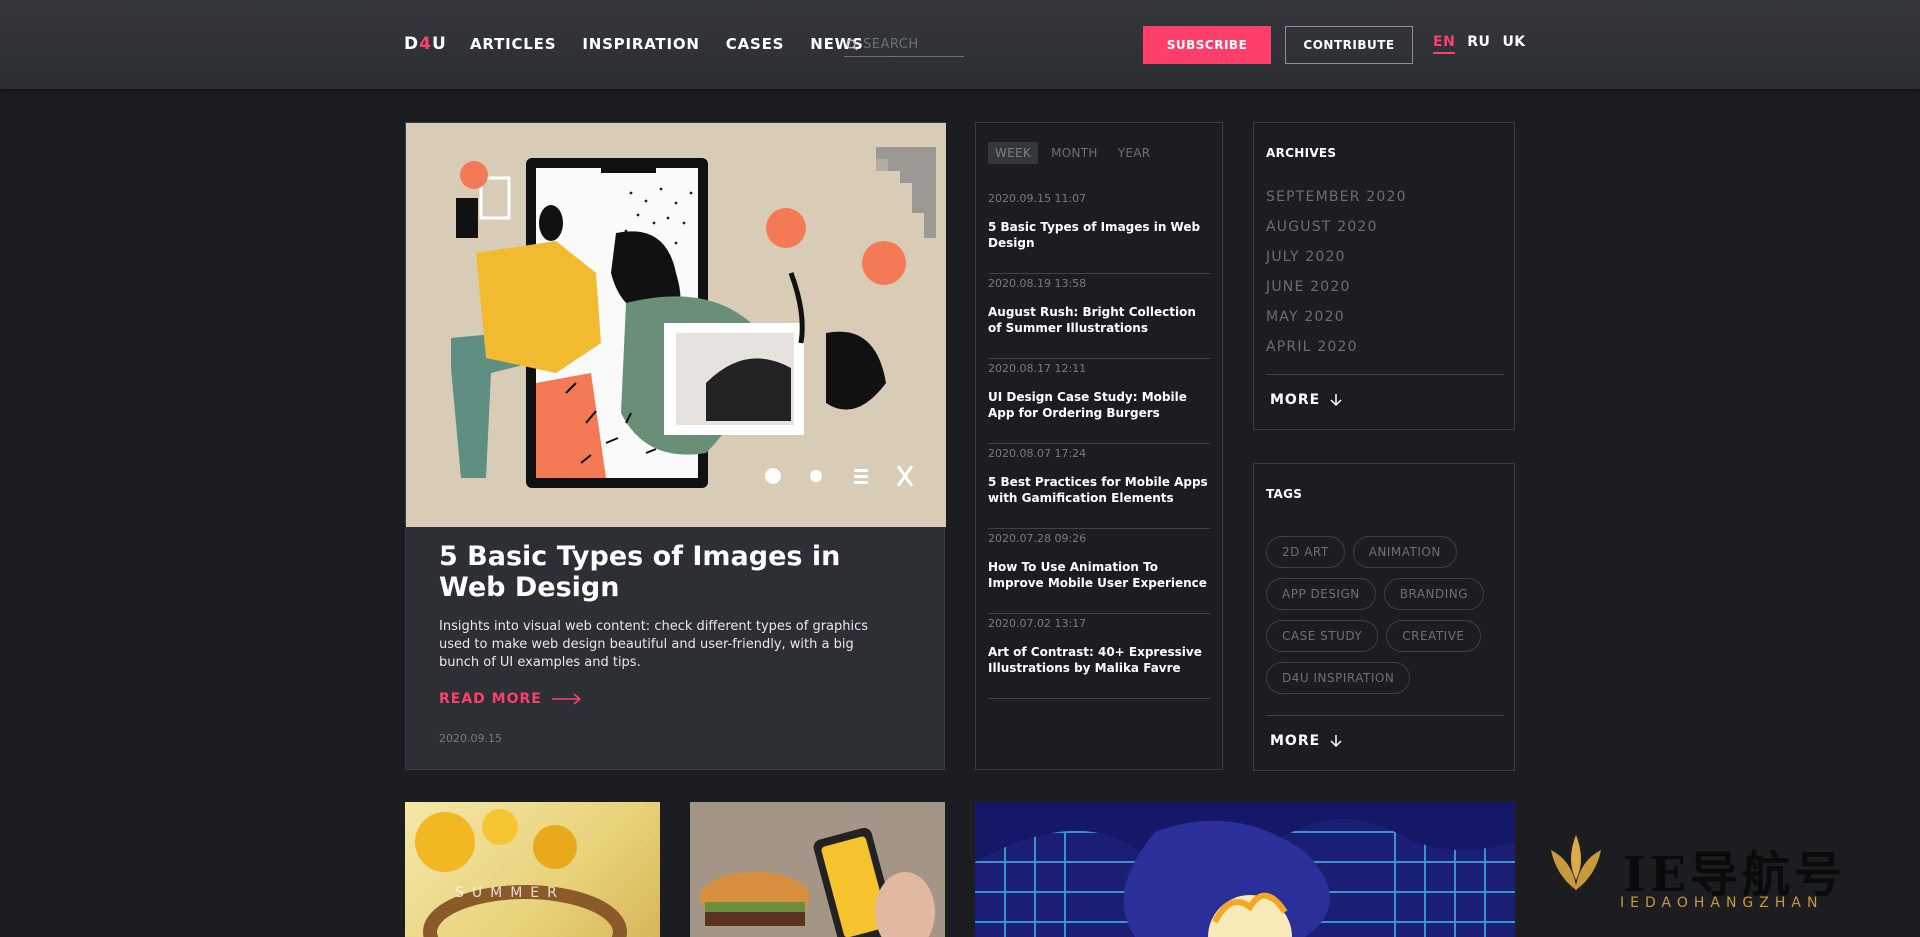 The width and height of the screenshot is (1920, 937). I want to click on arrow-right-icon, so click(566, 699).